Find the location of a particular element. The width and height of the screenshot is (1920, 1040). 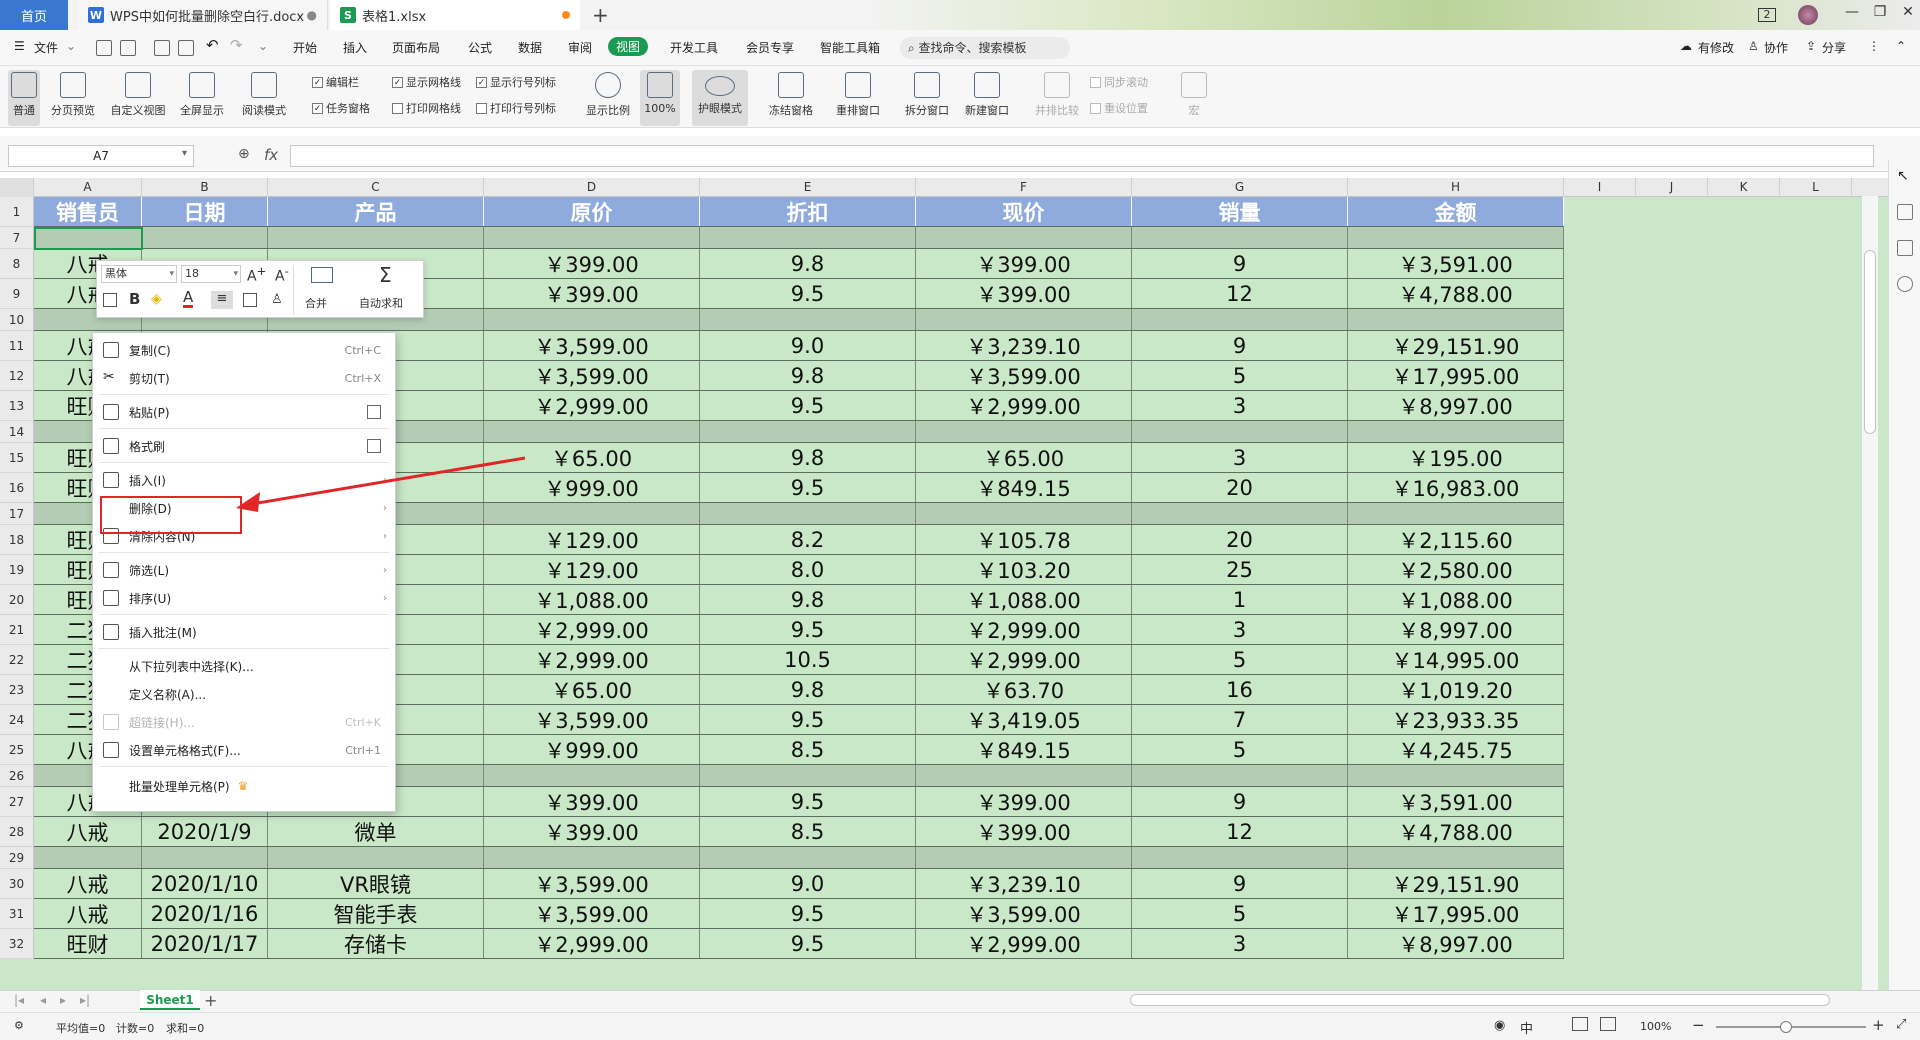

row-header: 12 is located at coordinates (17, 376).